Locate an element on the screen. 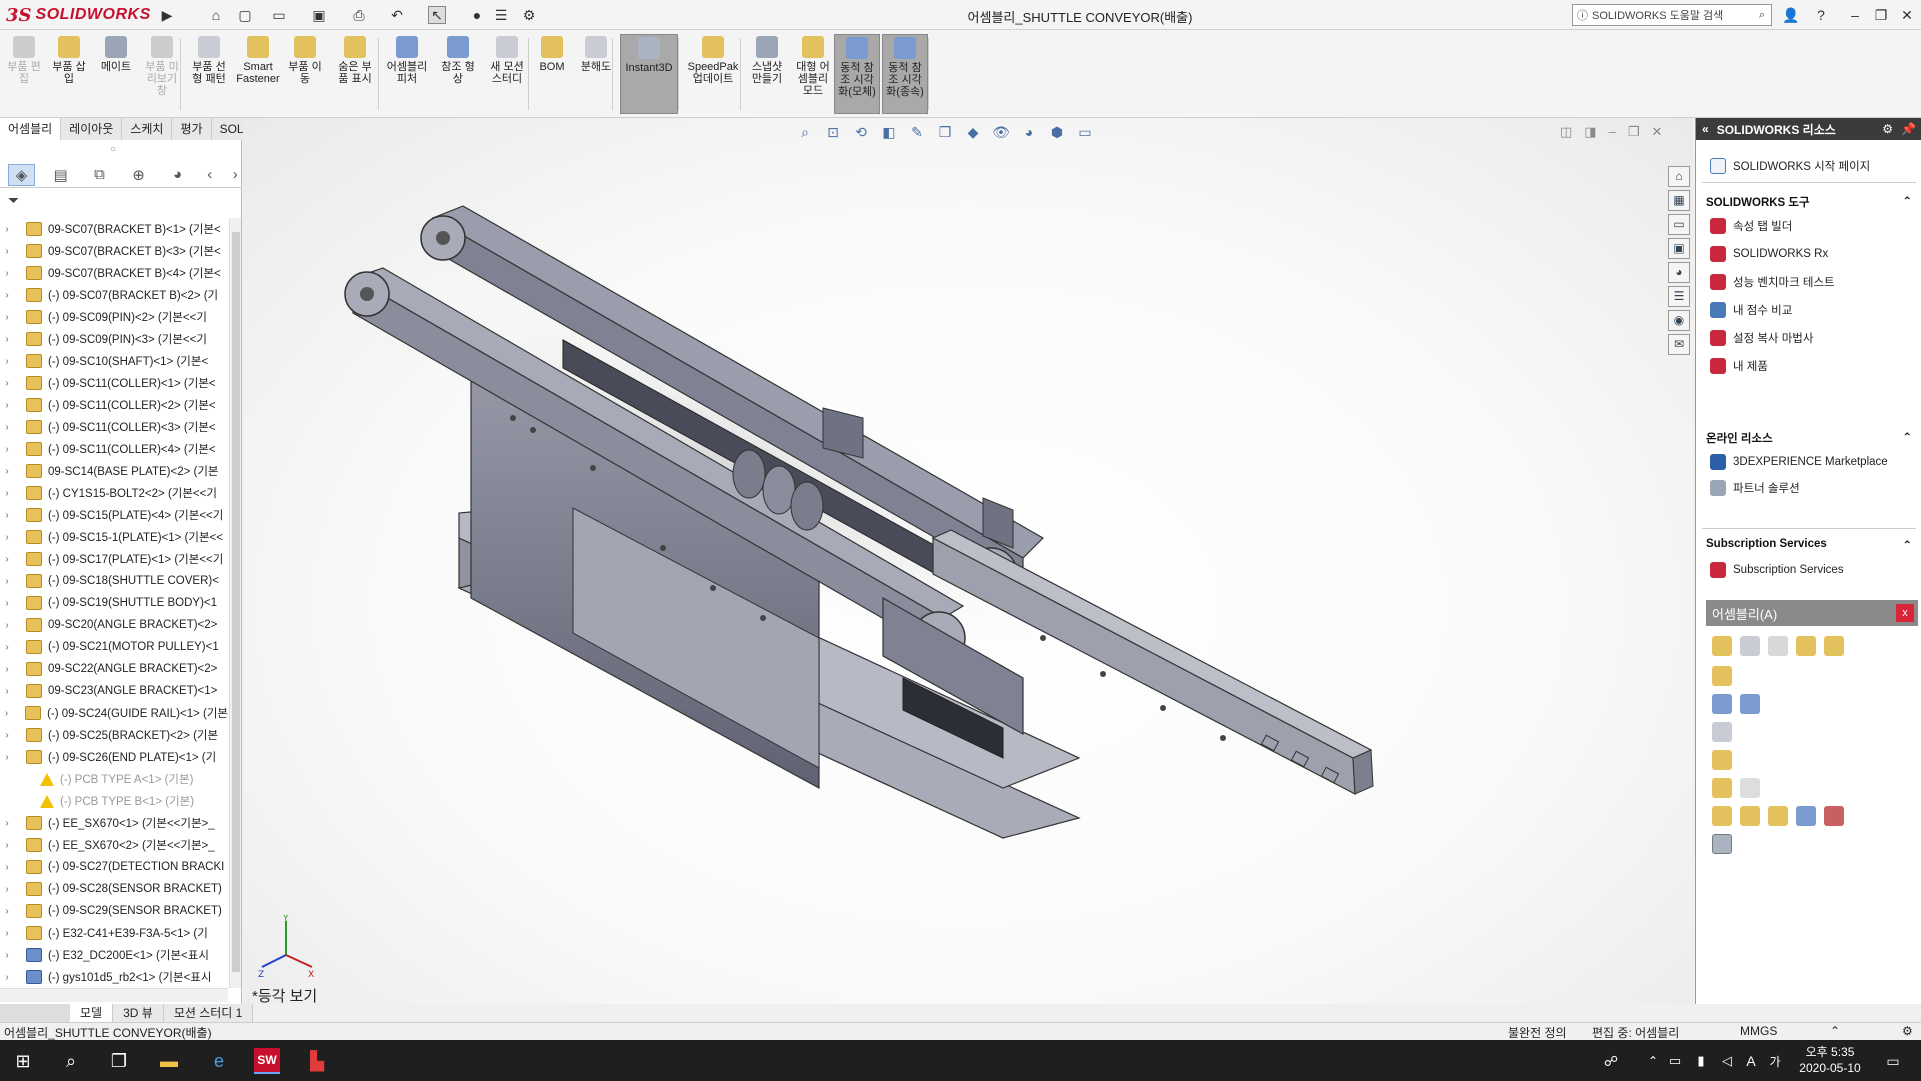 Image resolution: width=1921 pixels, height=1081 pixels. command-10: 새 모션 스터디 is located at coordinates (507, 74).